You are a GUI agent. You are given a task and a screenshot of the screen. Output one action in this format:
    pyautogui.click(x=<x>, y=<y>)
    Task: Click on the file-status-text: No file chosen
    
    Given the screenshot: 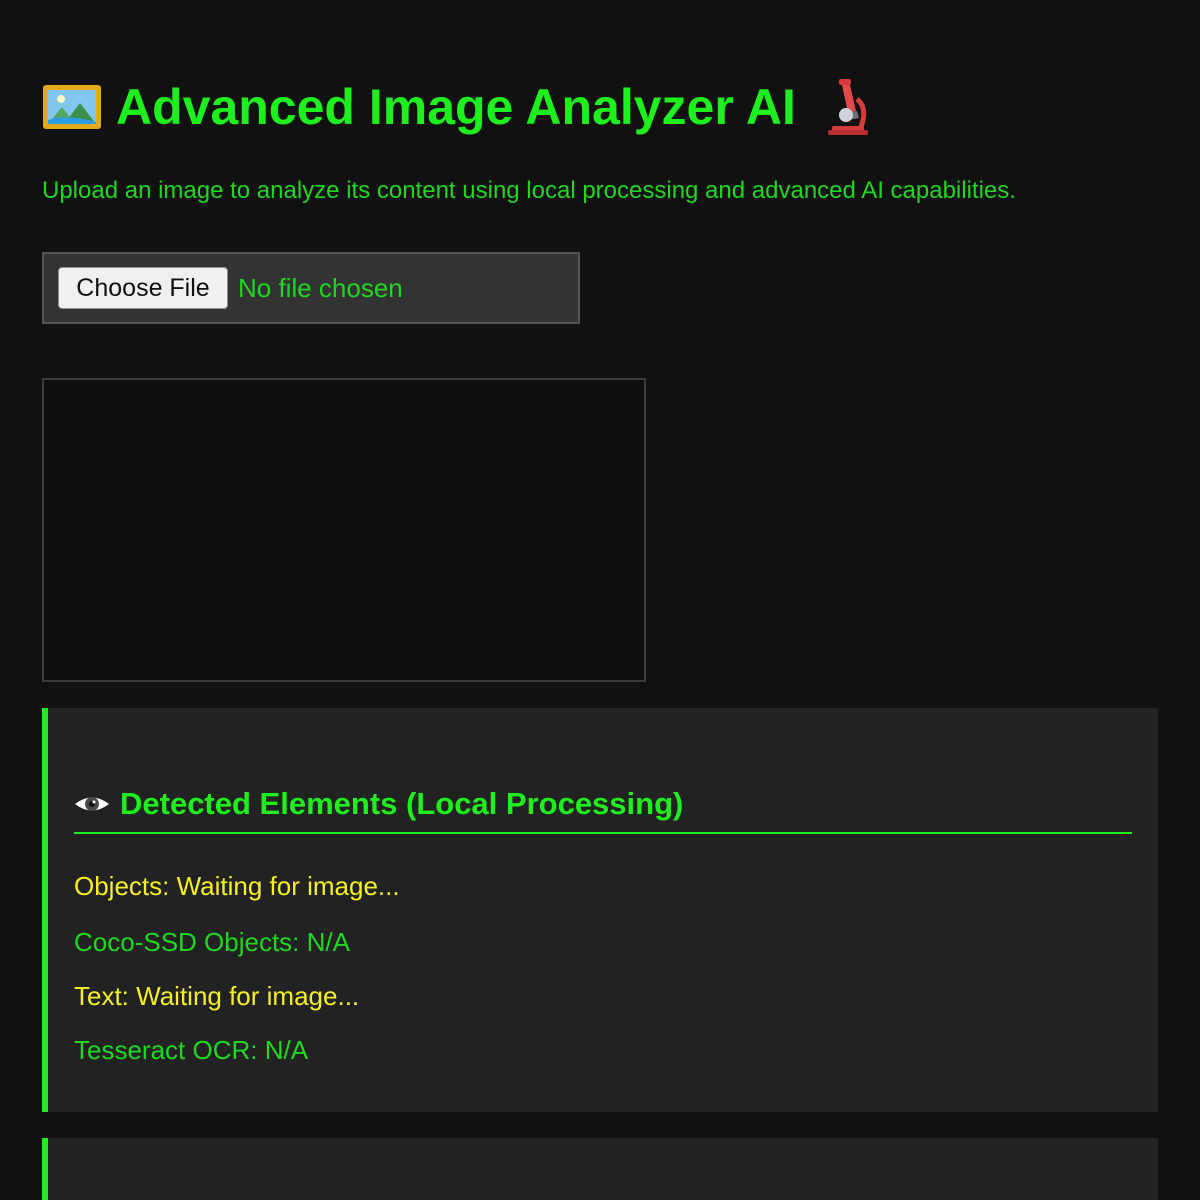 What is the action you would take?
    pyautogui.click(x=320, y=287)
    